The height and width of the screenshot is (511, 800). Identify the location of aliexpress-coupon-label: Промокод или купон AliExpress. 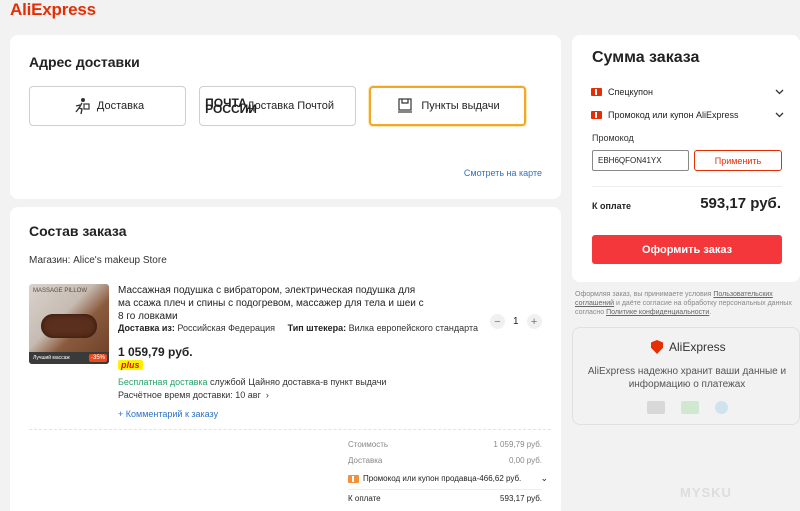
(673, 115).